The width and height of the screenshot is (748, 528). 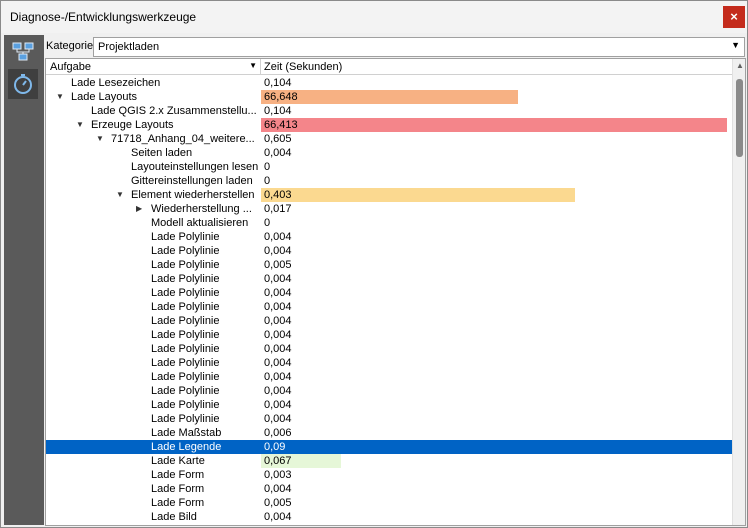 I want to click on scroll-thumb, so click(x=739, y=118).